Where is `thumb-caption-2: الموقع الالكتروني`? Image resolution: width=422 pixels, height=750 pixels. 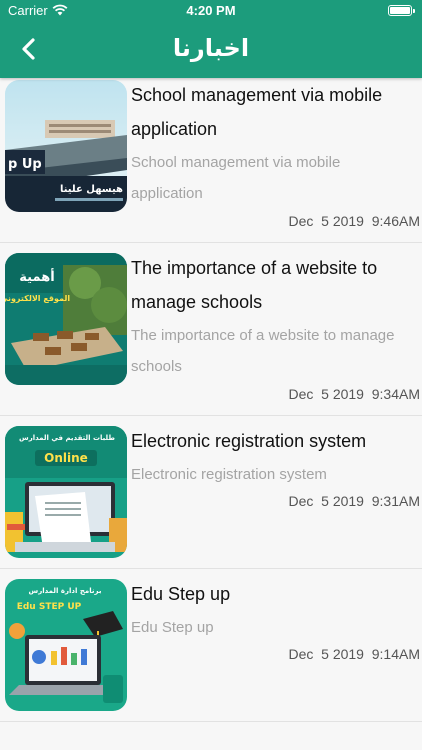
thumb-caption-2: الموقع الالكتروني is located at coordinates (37, 298).